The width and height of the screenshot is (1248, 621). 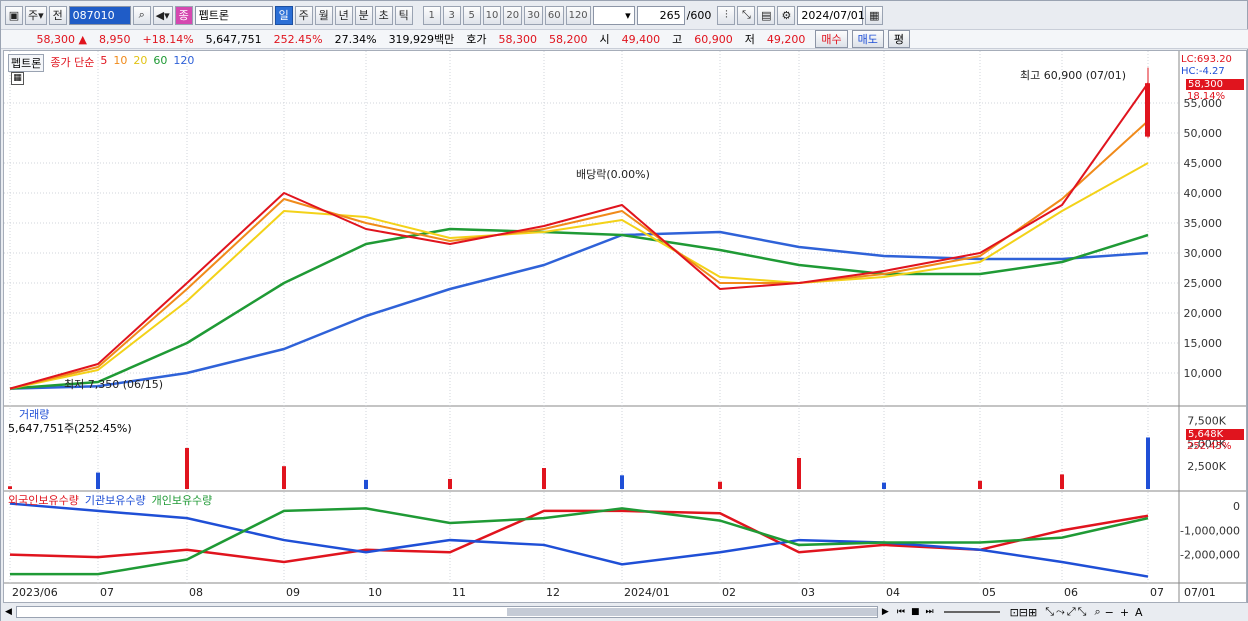 I want to click on low-price: 49,200, so click(x=786, y=39).